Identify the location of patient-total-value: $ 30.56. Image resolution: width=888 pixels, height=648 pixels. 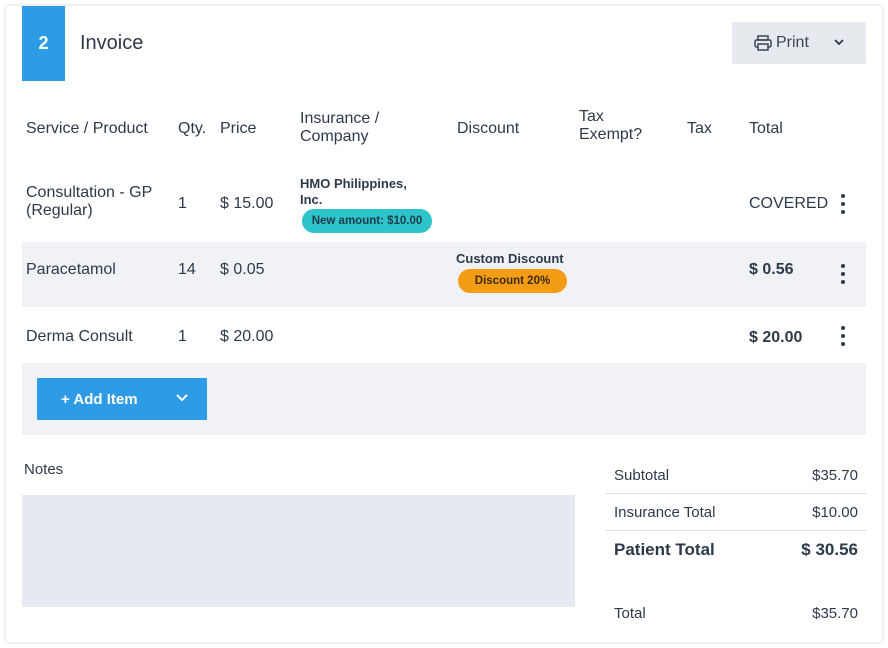
(829, 549).